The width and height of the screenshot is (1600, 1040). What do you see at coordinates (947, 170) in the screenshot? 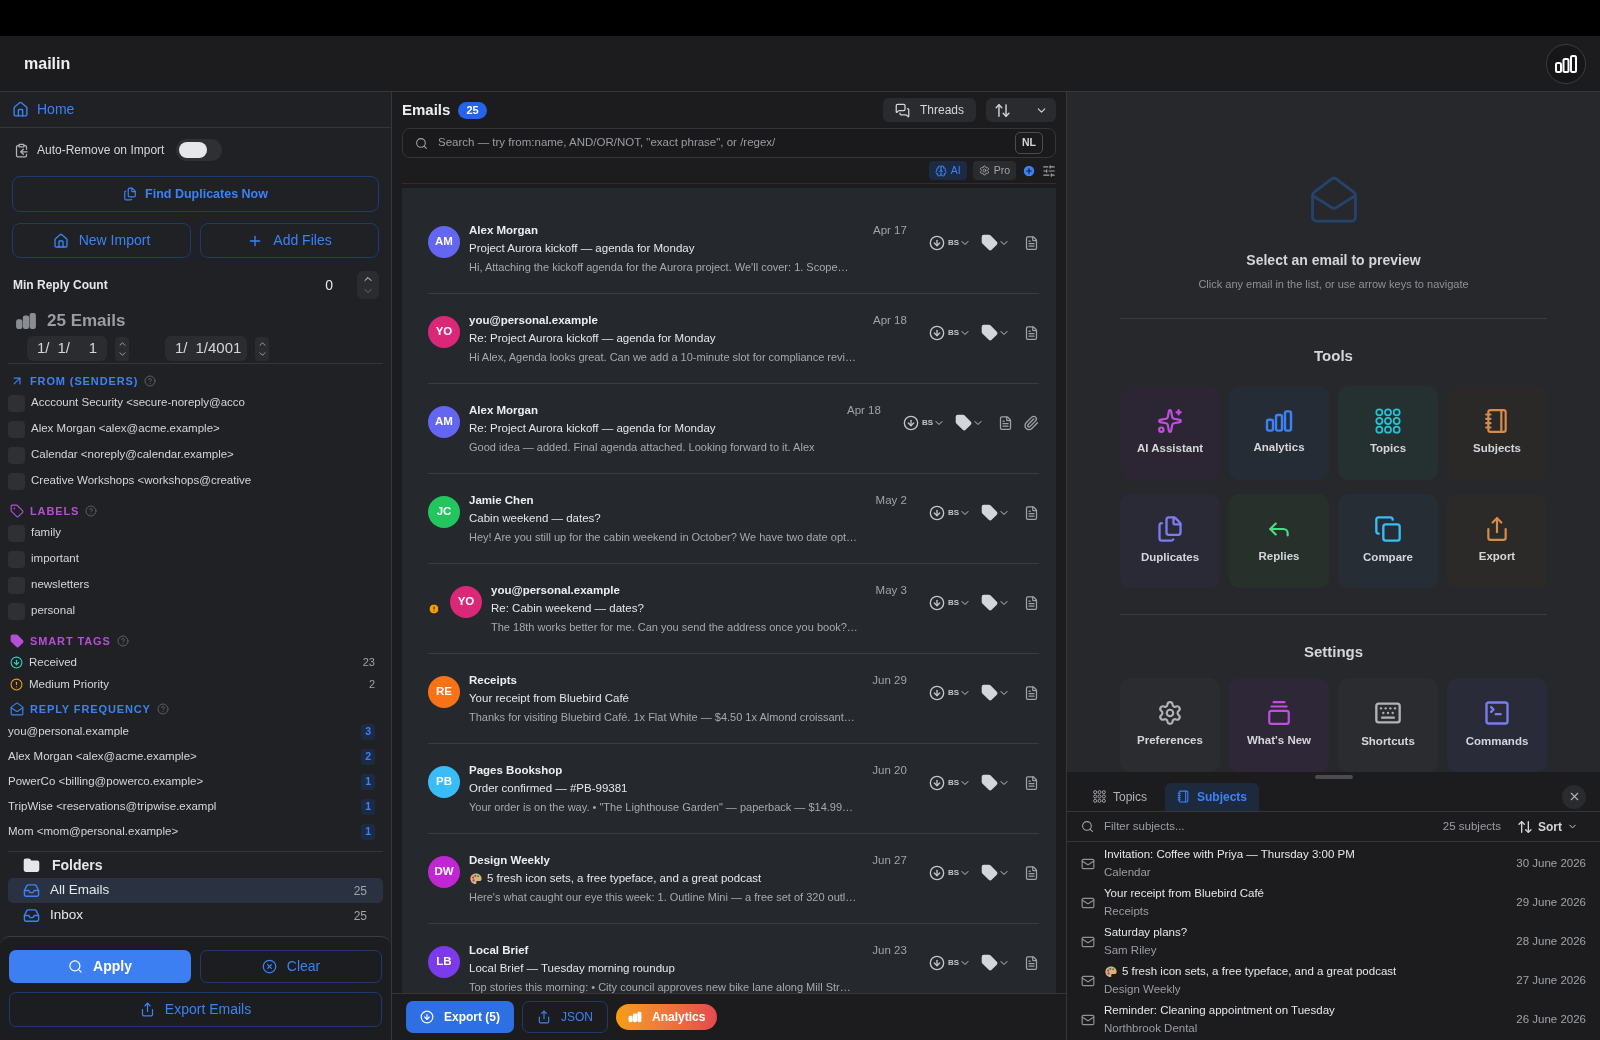
I see `ai-chip: AI` at bounding box center [947, 170].